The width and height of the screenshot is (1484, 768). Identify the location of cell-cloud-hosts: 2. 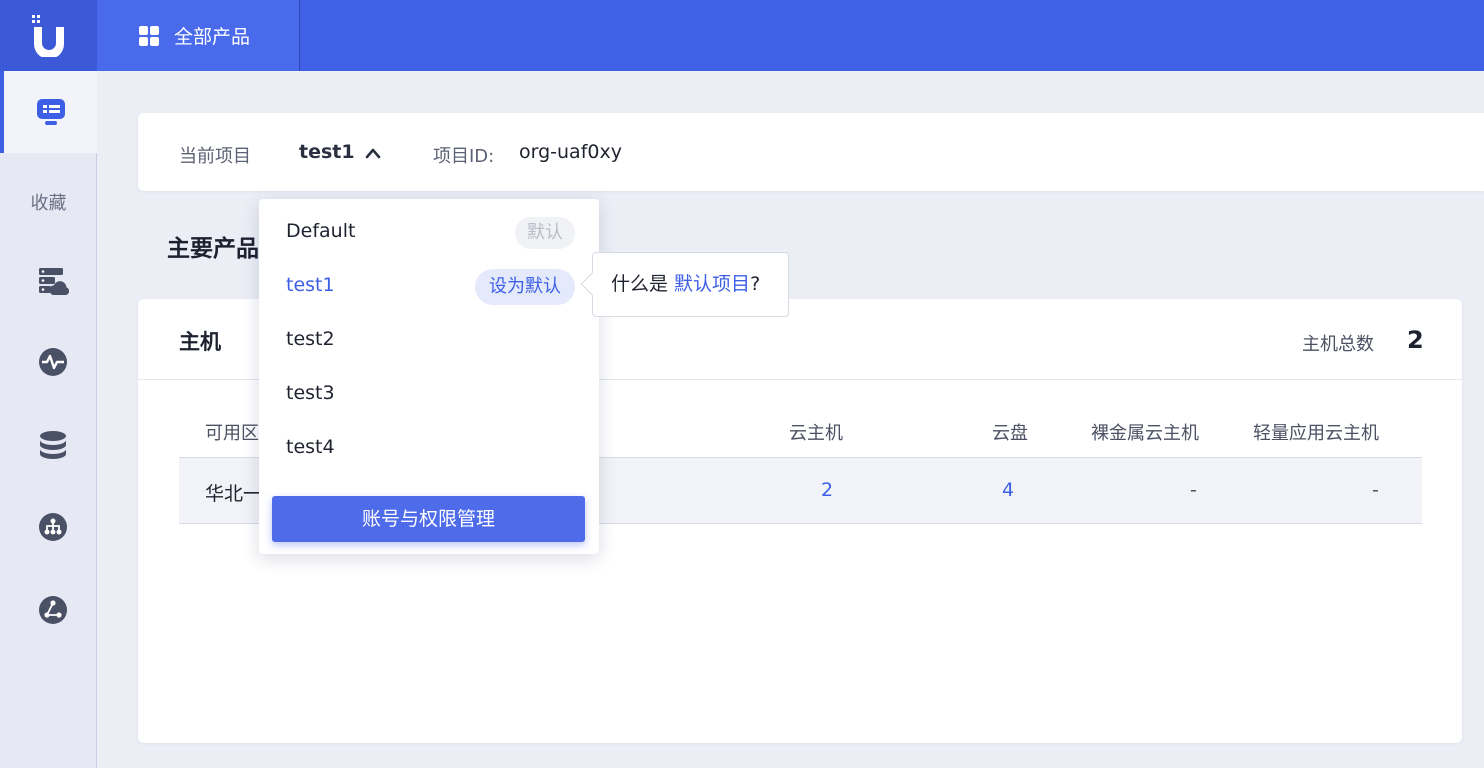
(827, 490).